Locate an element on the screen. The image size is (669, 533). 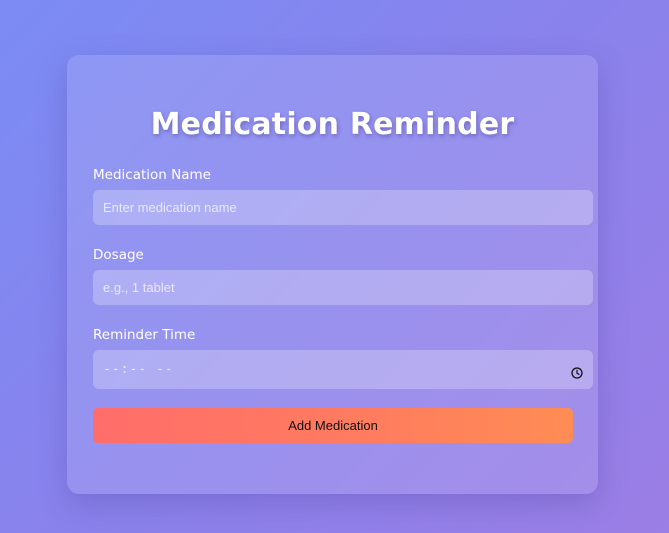
dosage-placeholder: e.g., 1 tablet is located at coordinates (139, 287).